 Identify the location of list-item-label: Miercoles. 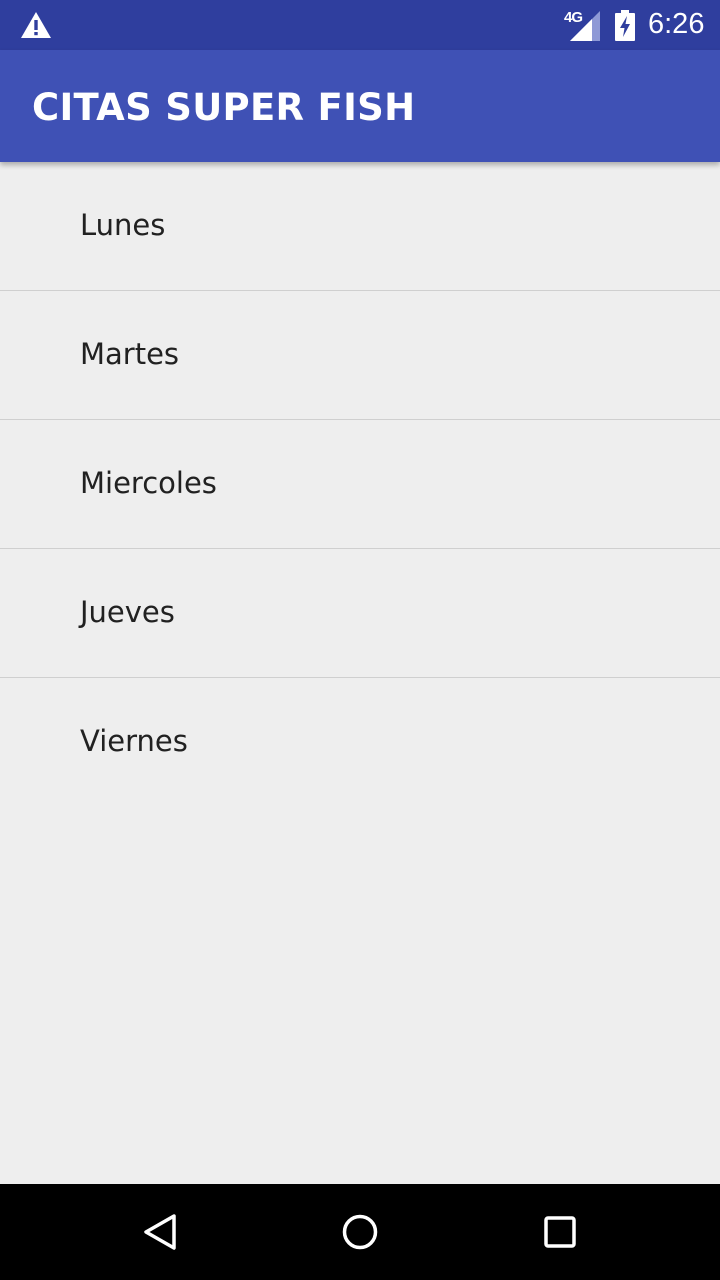
(148, 483).